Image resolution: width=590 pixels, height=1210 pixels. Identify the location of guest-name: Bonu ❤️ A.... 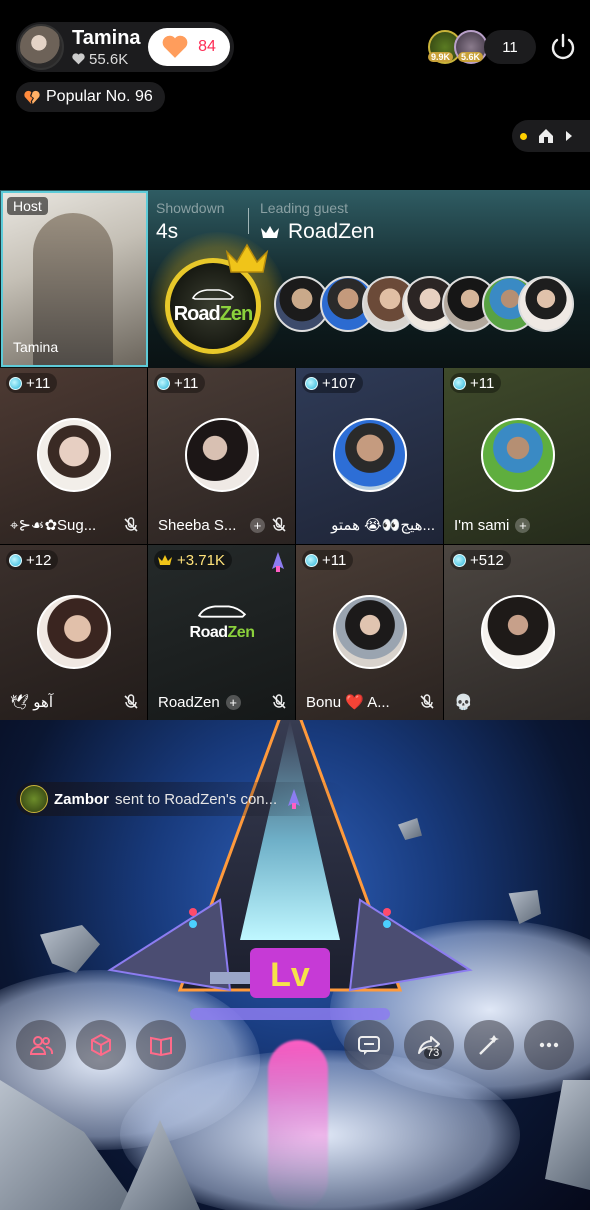
(348, 702).